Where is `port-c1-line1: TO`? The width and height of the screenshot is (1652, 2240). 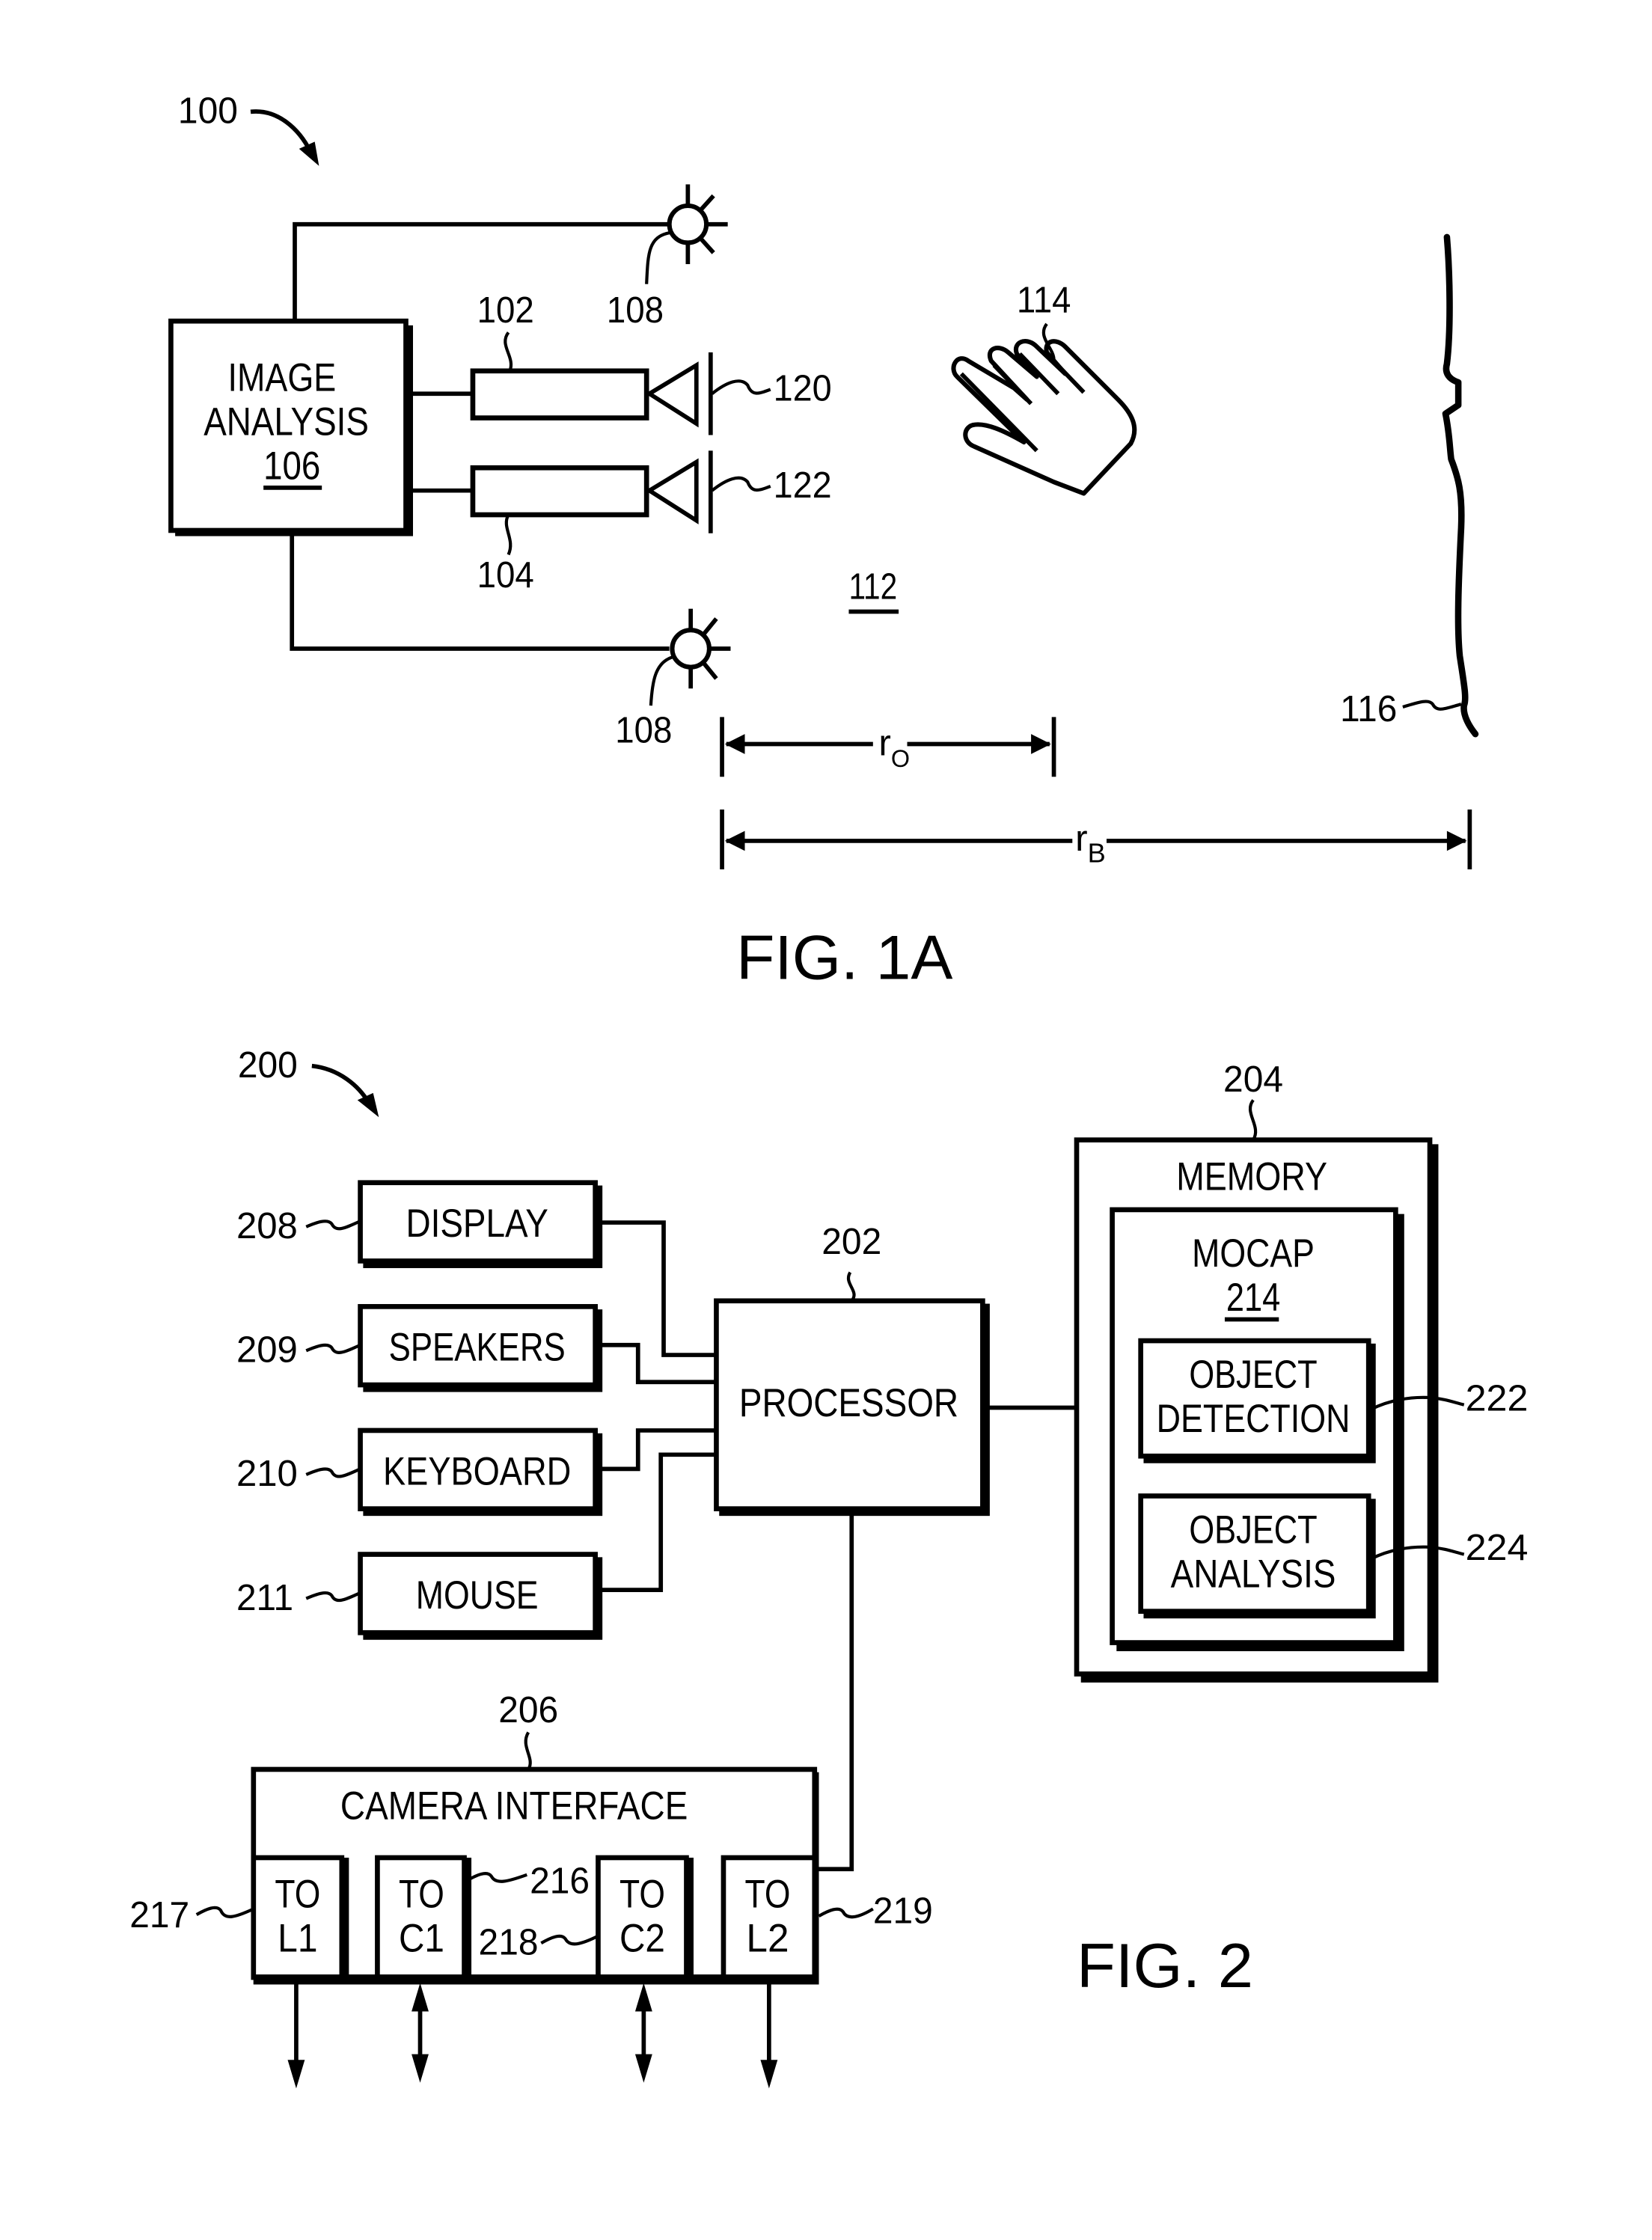
port-c1-line1: TO is located at coordinates (421, 1895).